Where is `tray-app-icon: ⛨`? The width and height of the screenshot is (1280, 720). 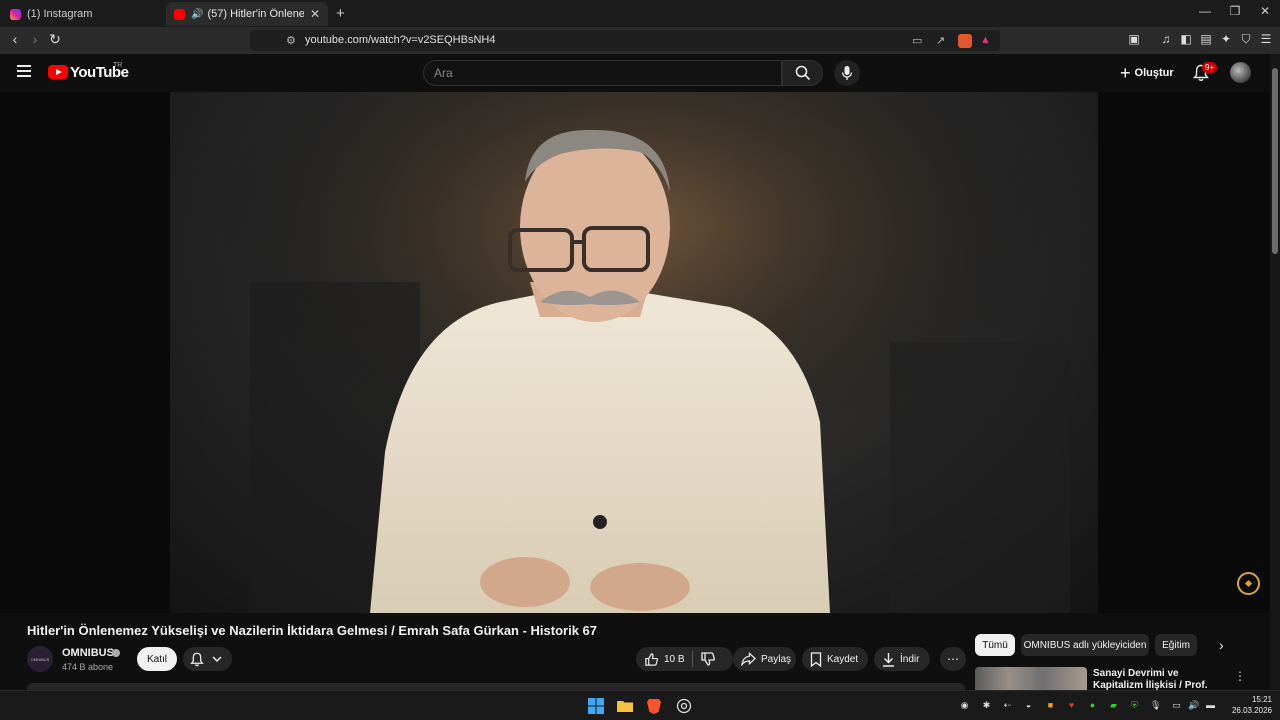 tray-app-icon: ⛨ is located at coordinates (1134, 705).